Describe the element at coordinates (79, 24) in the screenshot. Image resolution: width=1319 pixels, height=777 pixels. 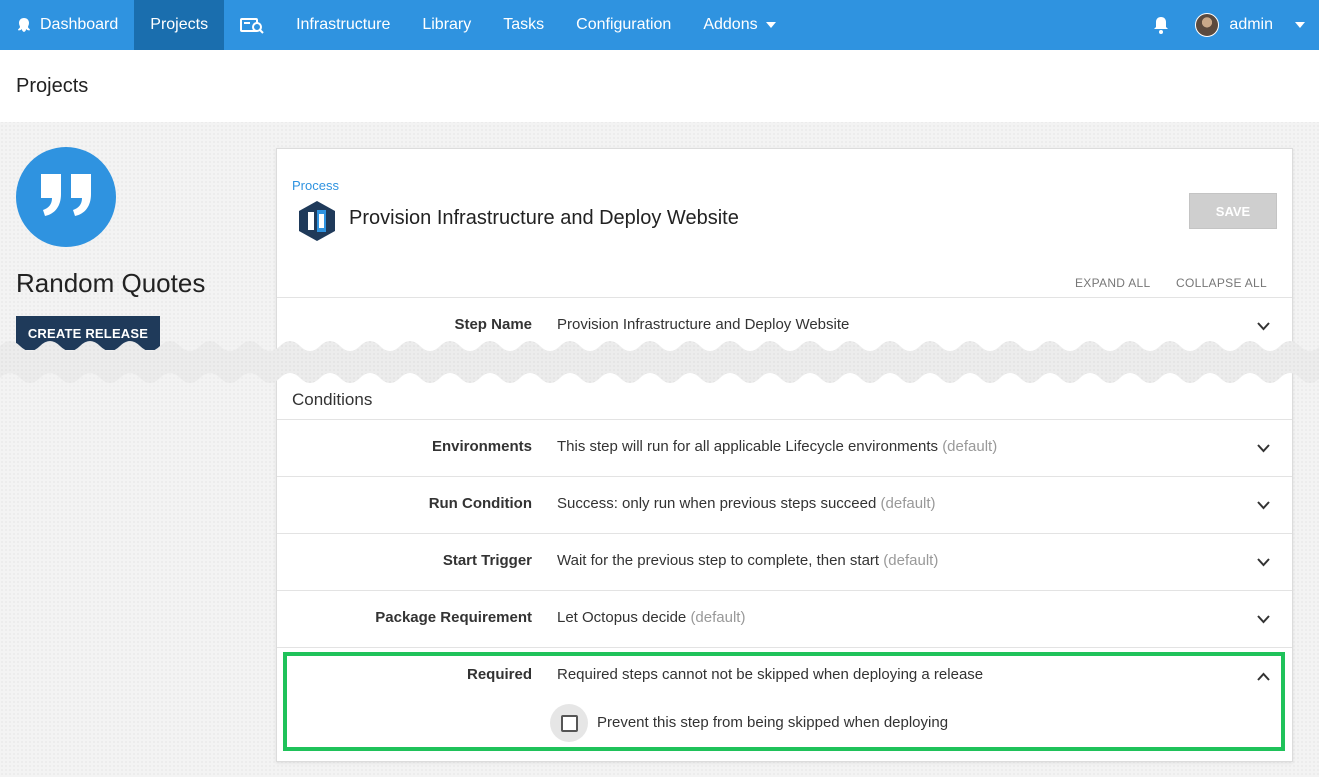
I see `nav-dashboard-label: Dashboard` at that location.